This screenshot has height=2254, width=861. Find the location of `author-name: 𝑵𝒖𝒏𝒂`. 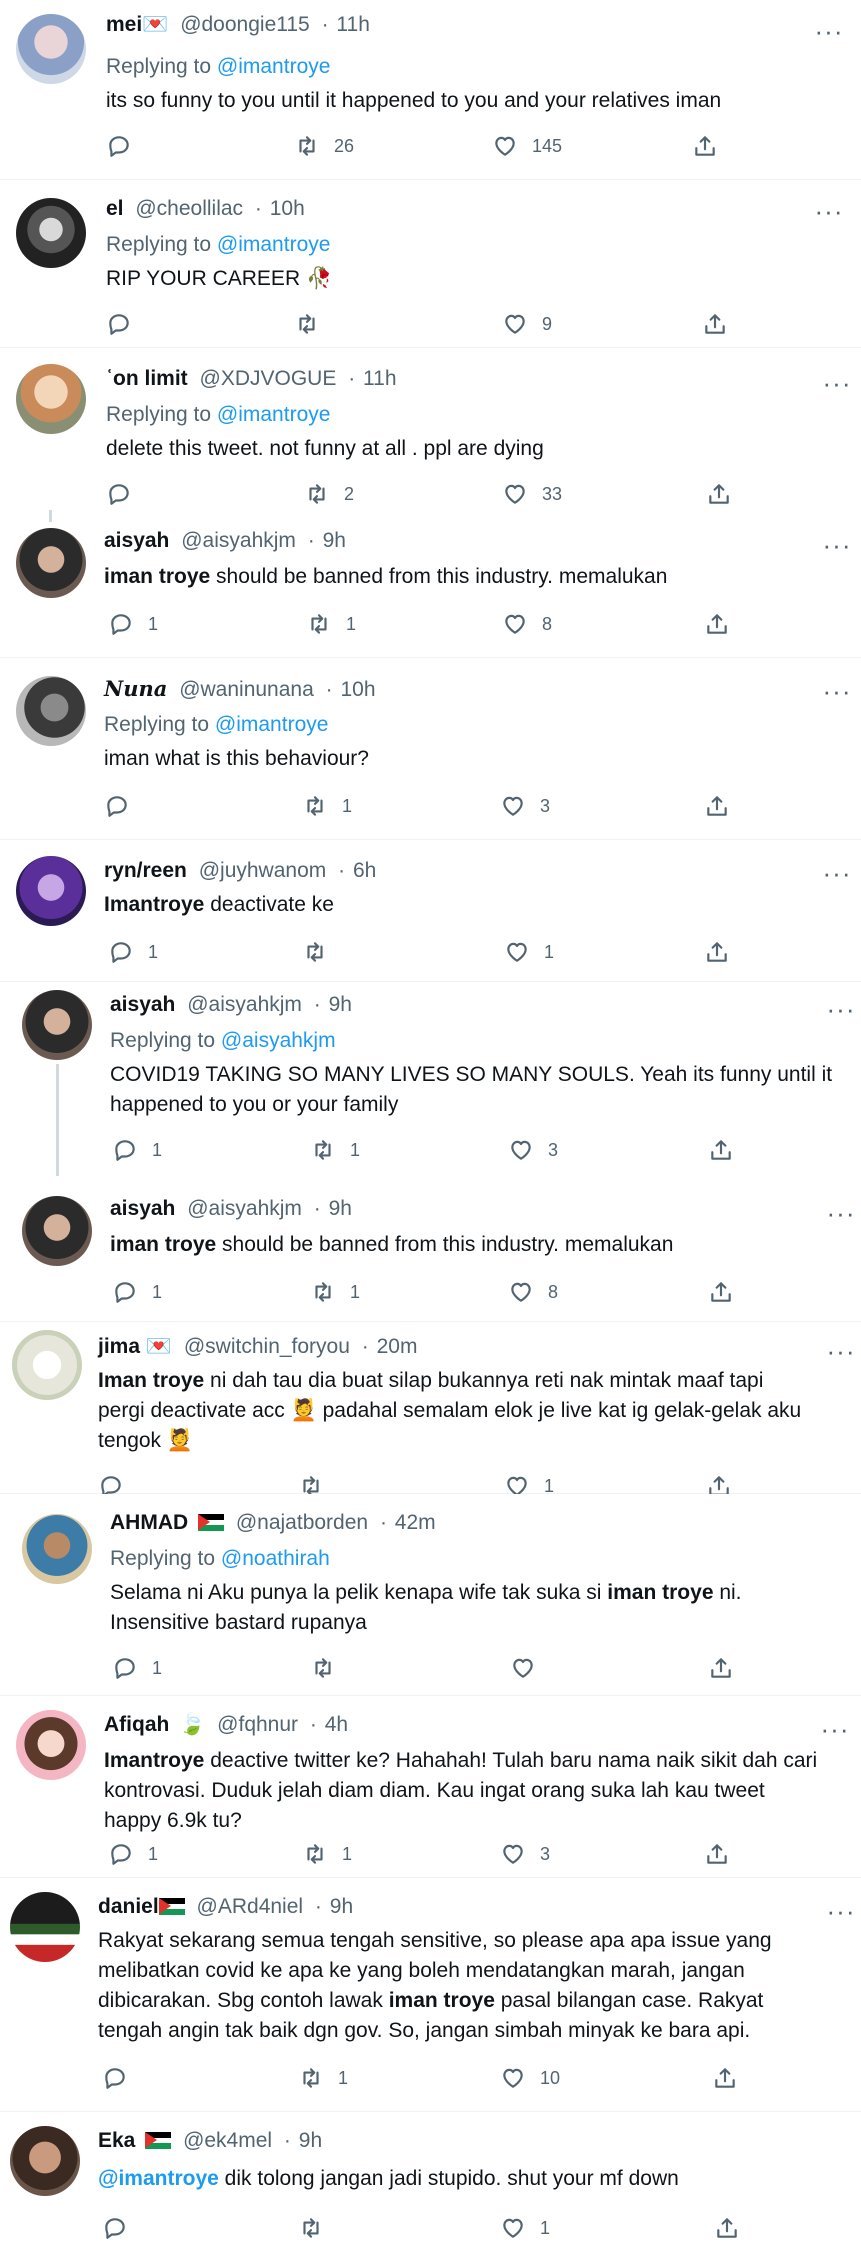

author-name: 𝑵𝒖𝒏𝒂 is located at coordinates (135, 688).